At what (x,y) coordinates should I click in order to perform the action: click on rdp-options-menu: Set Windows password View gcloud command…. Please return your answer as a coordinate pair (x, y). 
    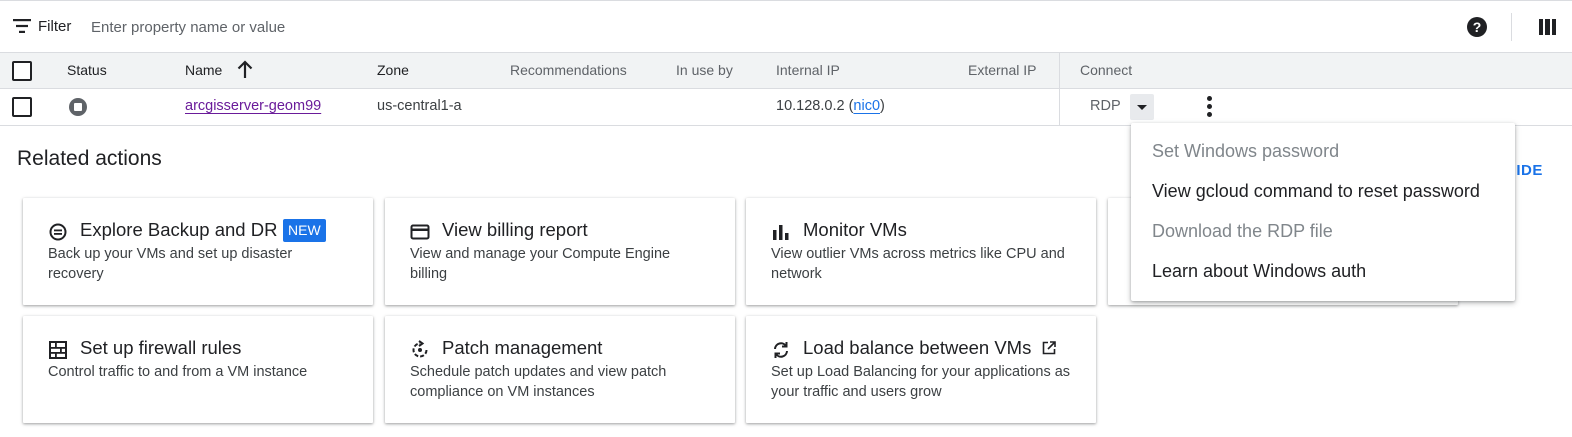
    Looking at the image, I should click on (1323, 212).